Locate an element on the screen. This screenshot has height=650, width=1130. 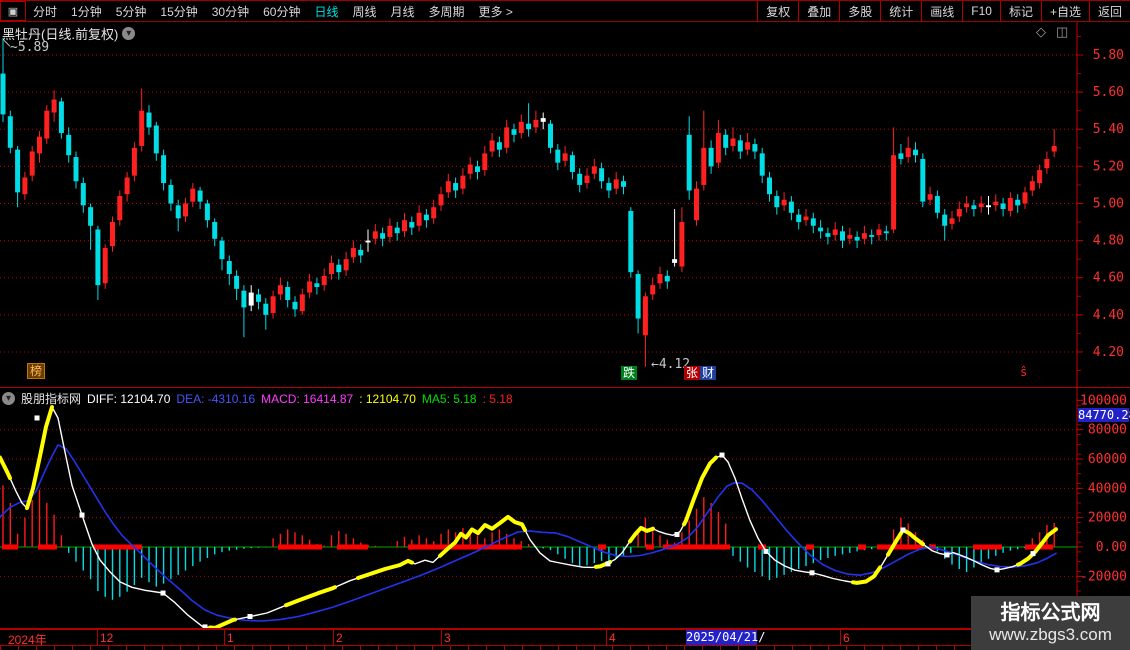
toolbar-button-5: F10 is located at coordinates (981, 11).